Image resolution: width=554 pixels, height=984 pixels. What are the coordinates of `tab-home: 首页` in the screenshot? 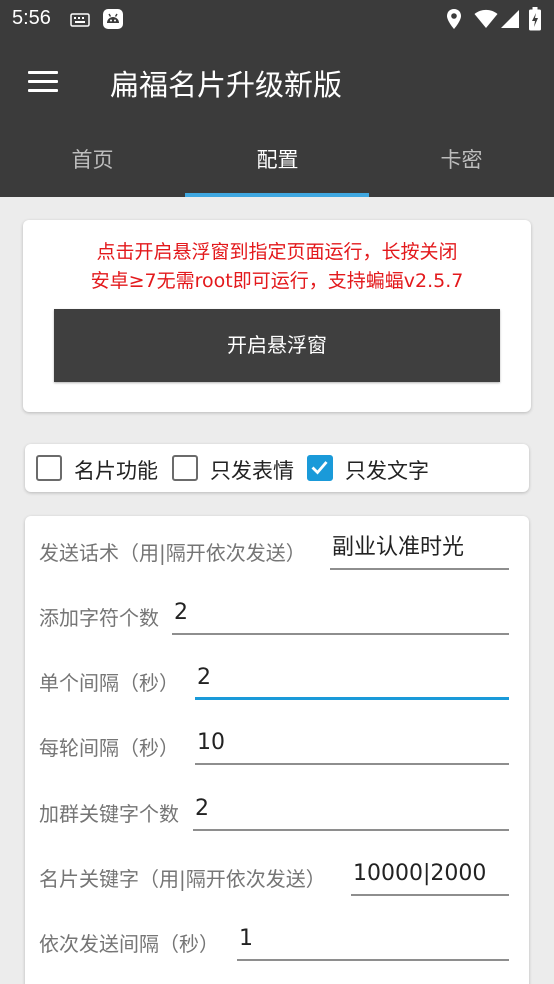 It's located at (92, 159).